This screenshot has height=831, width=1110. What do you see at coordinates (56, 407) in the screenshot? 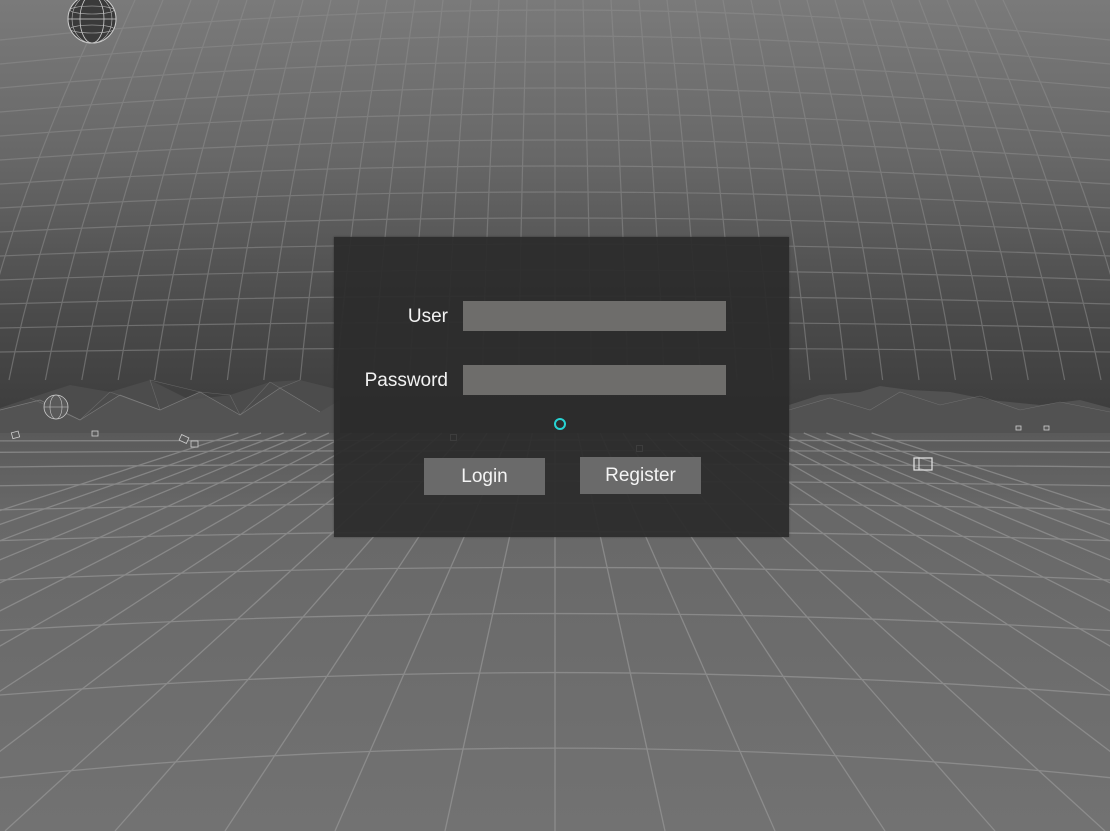
I see `small-sphere-icon` at bounding box center [56, 407].